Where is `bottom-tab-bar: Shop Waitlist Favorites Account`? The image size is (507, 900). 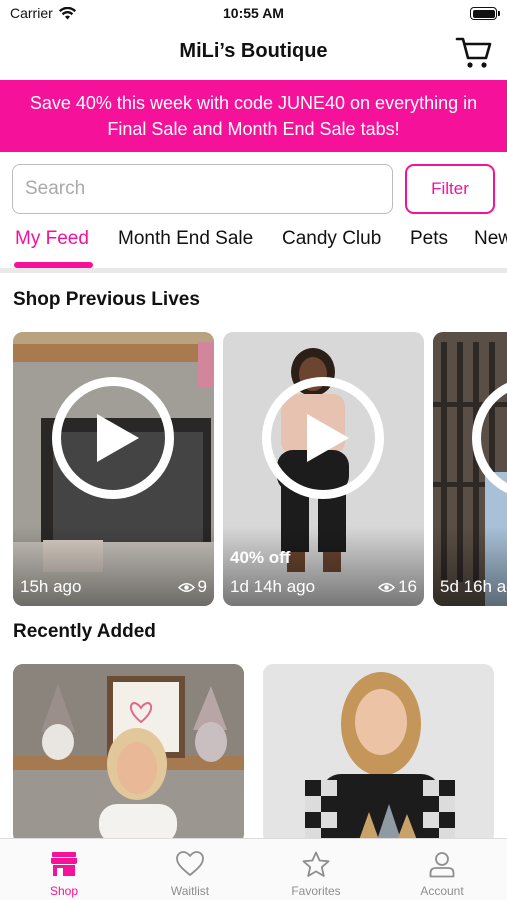 bottom-tab-bar: Shop Waitlist Favorites Account is located at coordinates (253, 869).